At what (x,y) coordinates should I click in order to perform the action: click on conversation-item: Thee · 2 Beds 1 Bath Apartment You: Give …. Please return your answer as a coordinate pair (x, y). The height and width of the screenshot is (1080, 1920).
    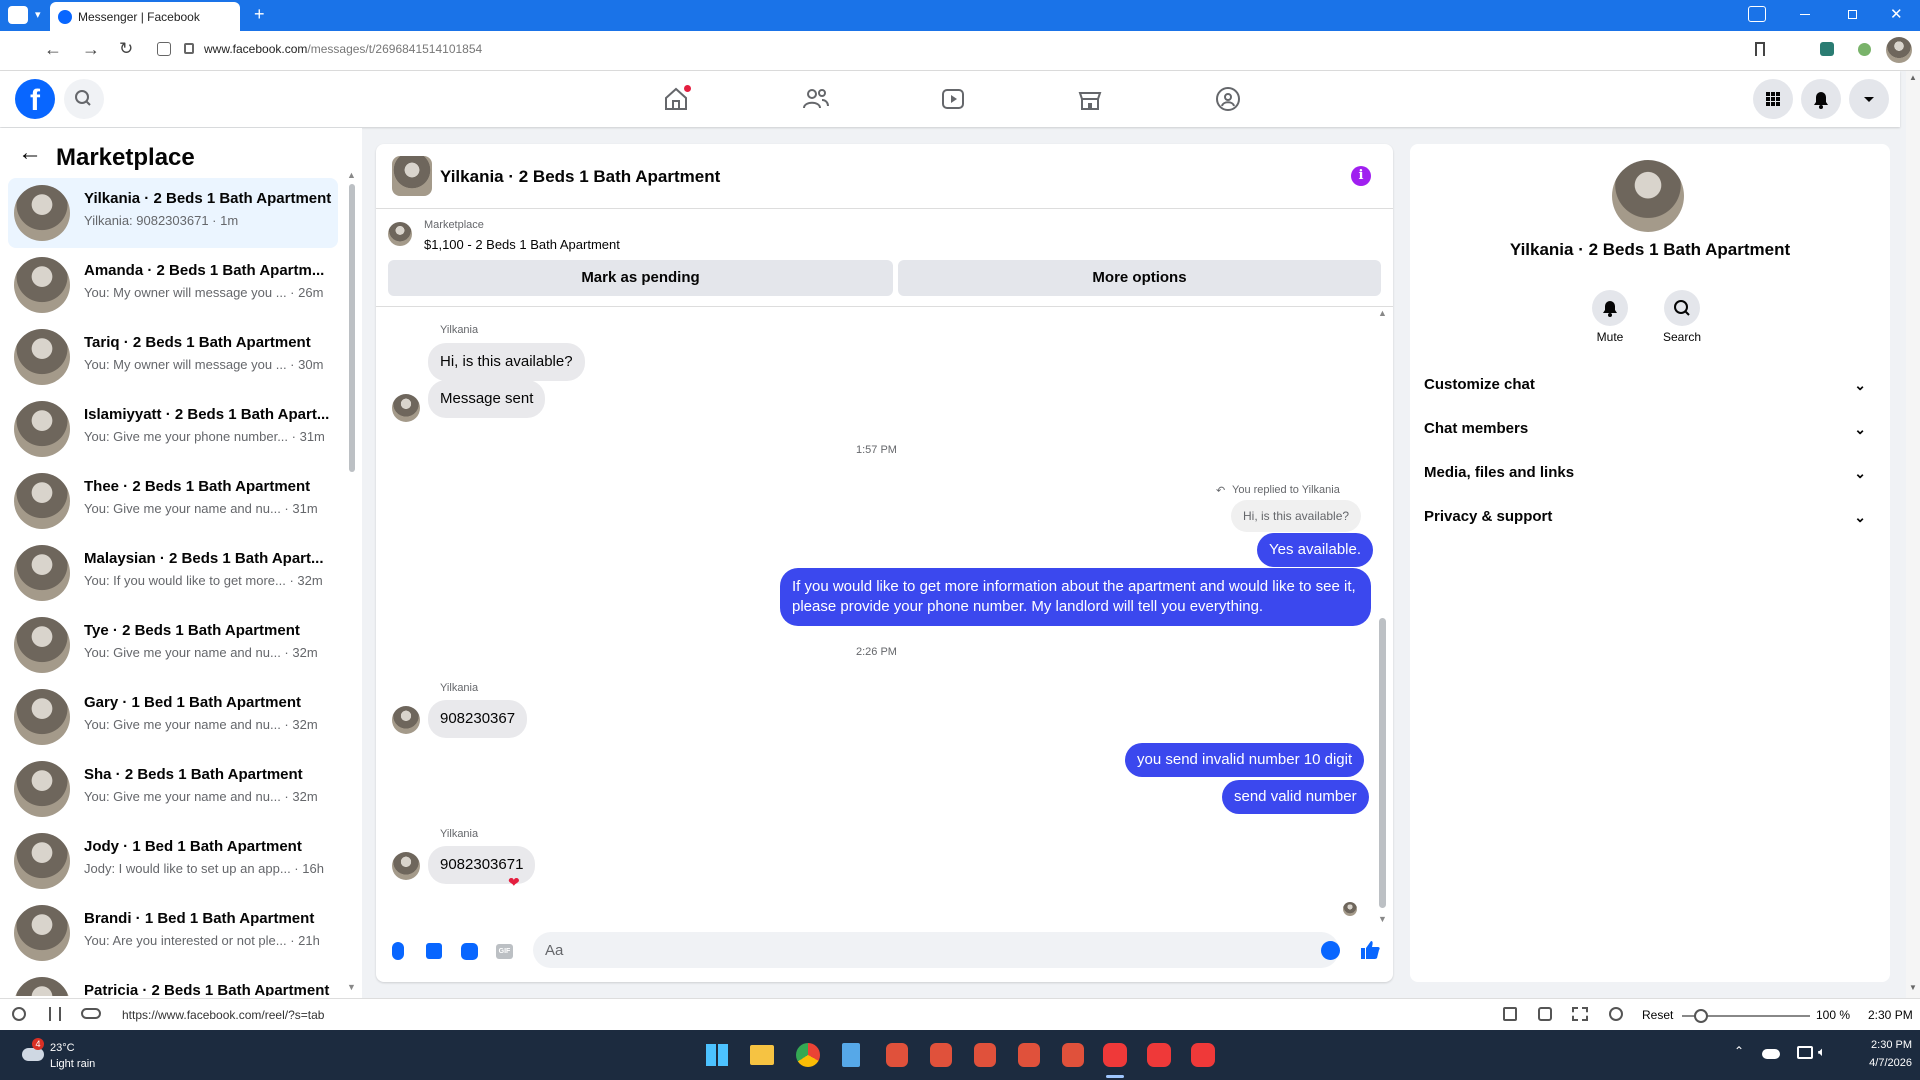
    Looking at the image, I should click on (173, 501).